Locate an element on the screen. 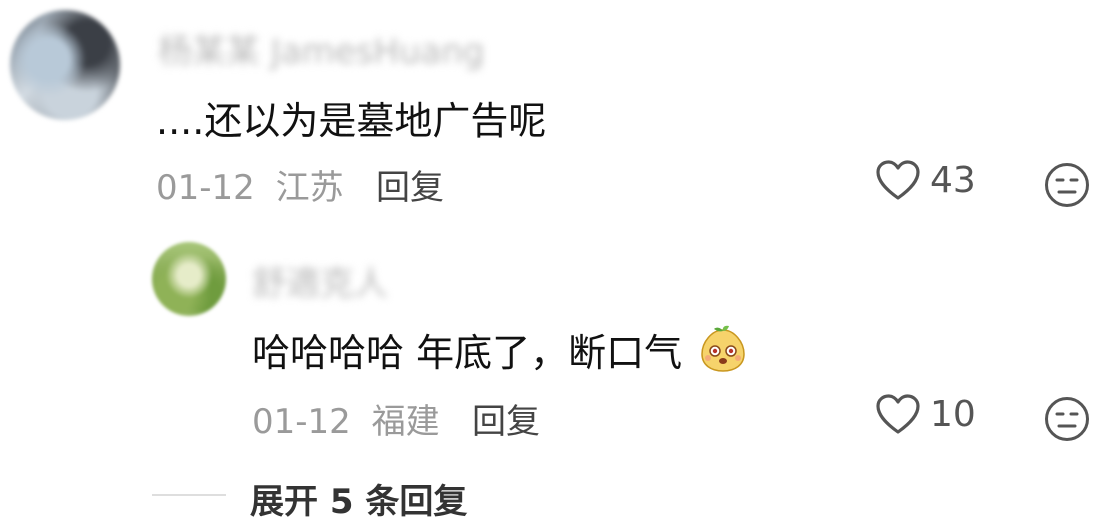 The width and height of the screenshot is (1100, 526). expand-replies-button: 展开 5 条回复 is located at coordinates (358, 498).